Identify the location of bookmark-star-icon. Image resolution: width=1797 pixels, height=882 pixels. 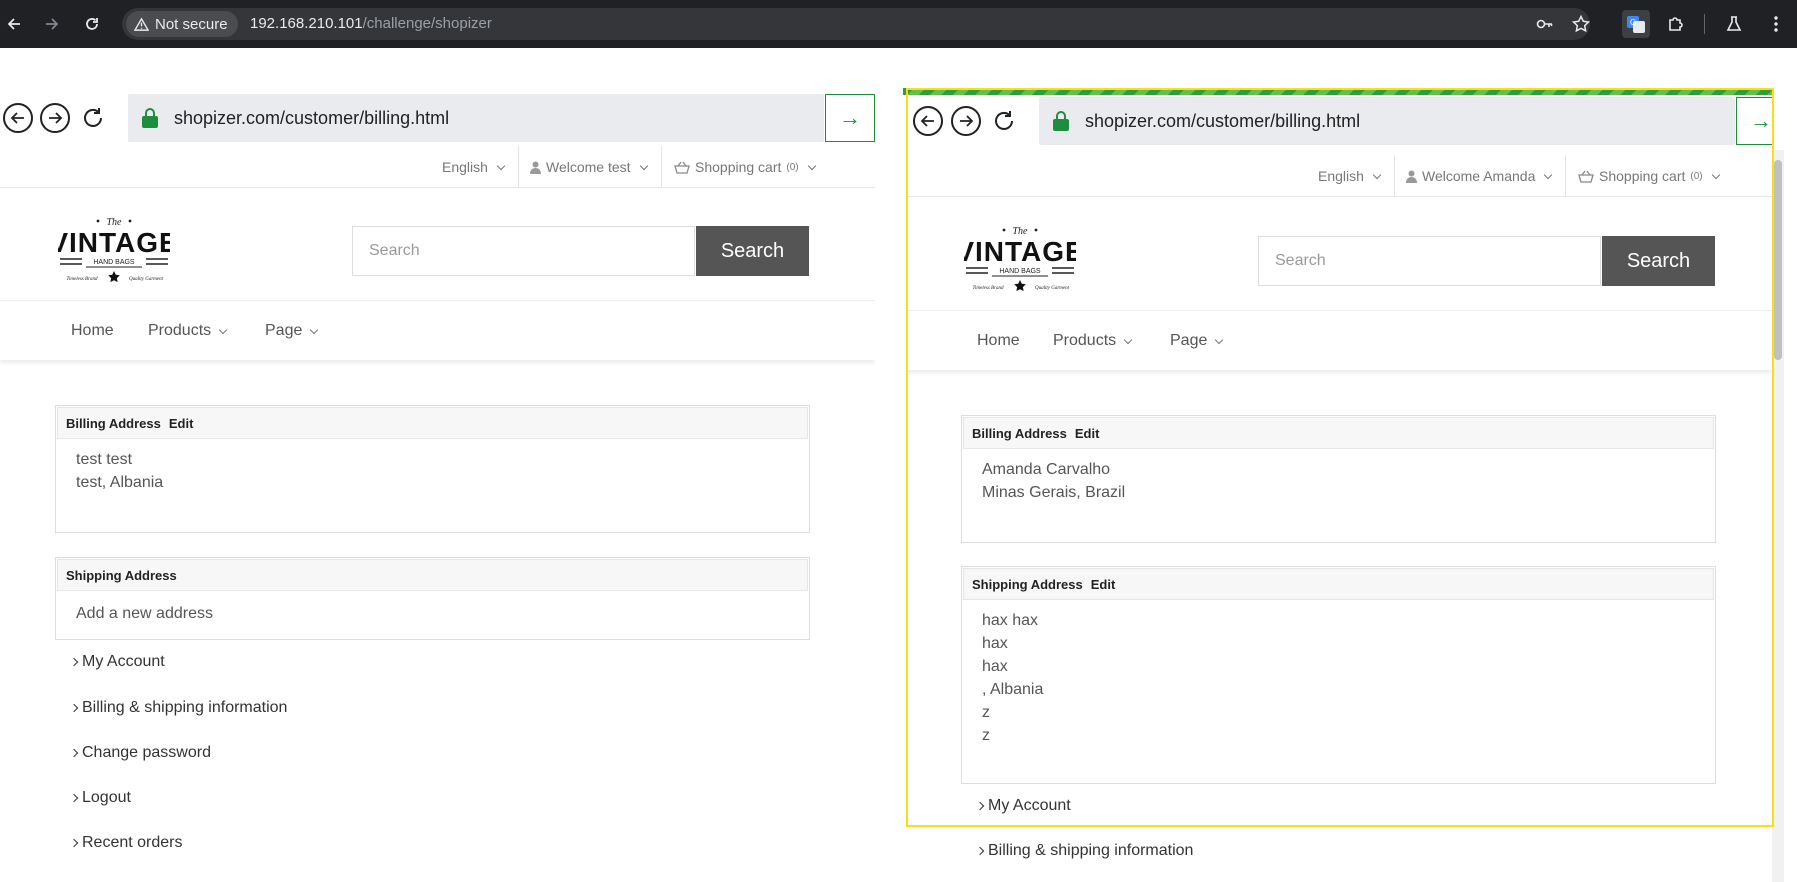
(1581, 23).